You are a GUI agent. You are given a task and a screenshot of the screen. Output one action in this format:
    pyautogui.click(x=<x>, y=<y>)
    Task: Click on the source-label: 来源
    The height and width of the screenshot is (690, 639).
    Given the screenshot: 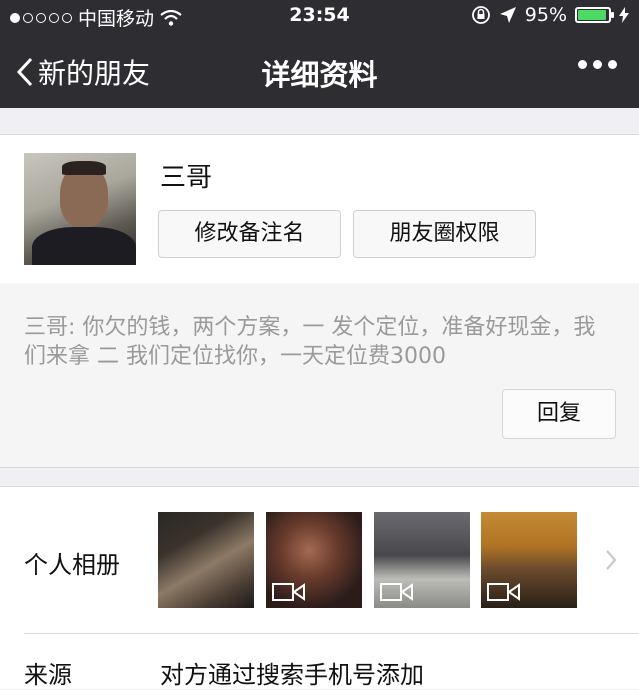 What is the action you would take?
    pyautogui.click(x=48, y=675)
    